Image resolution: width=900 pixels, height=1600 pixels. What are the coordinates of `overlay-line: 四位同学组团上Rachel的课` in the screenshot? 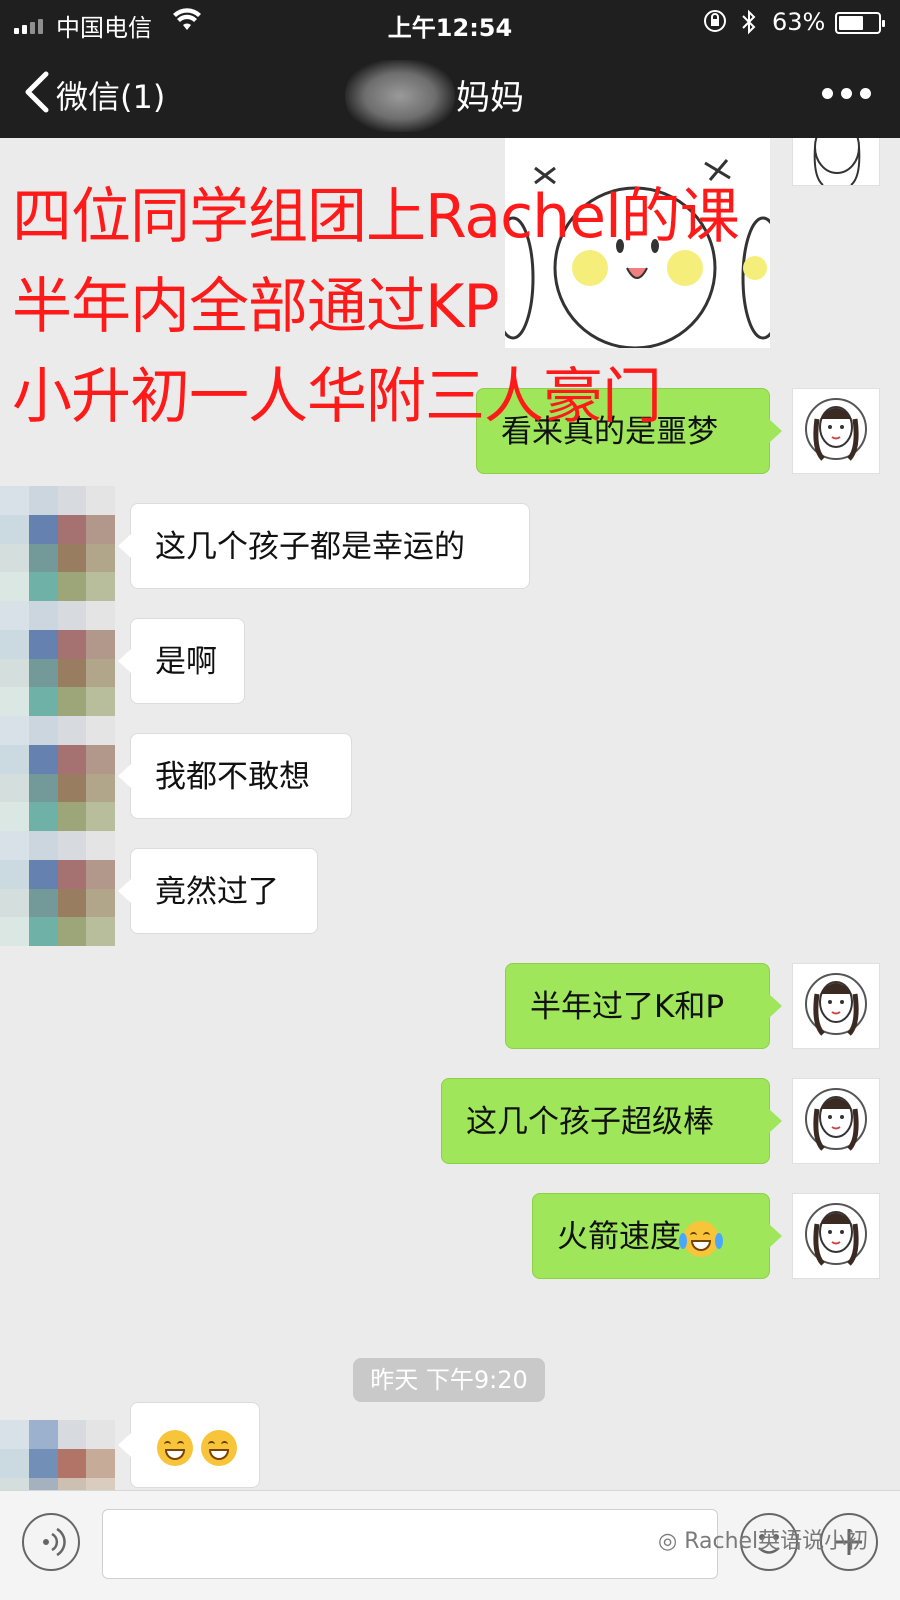 It's located at (376, 217).